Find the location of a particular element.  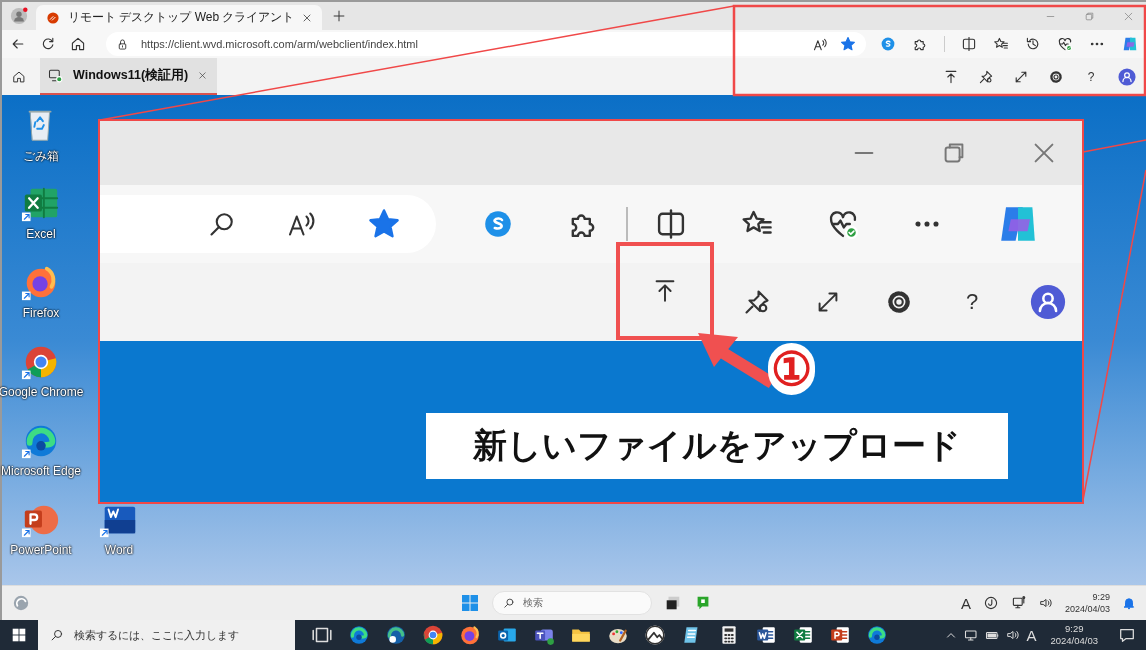

notification-bell-icon is located at coordinates (1129, 603).